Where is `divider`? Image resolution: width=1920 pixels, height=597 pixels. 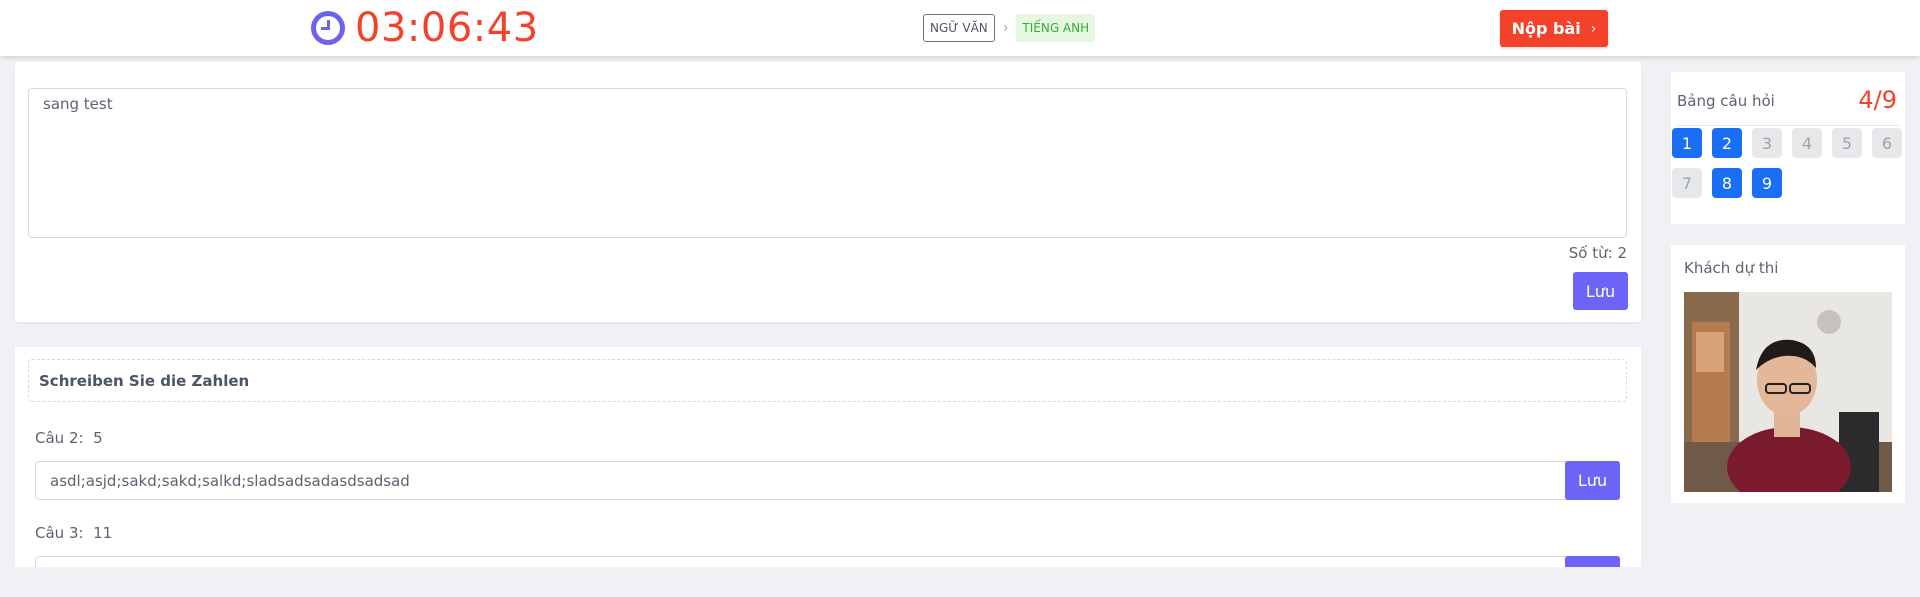 divider is located at coordinates (1788, 125).